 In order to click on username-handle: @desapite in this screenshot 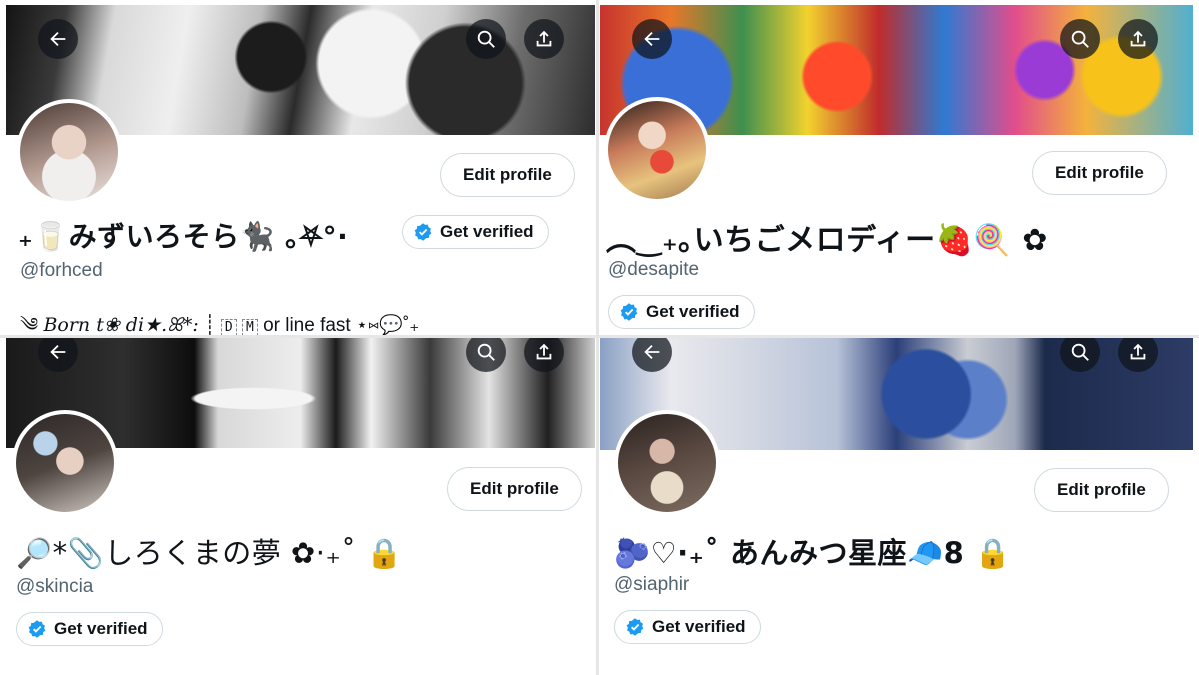, I will do `click(654, 269)`.